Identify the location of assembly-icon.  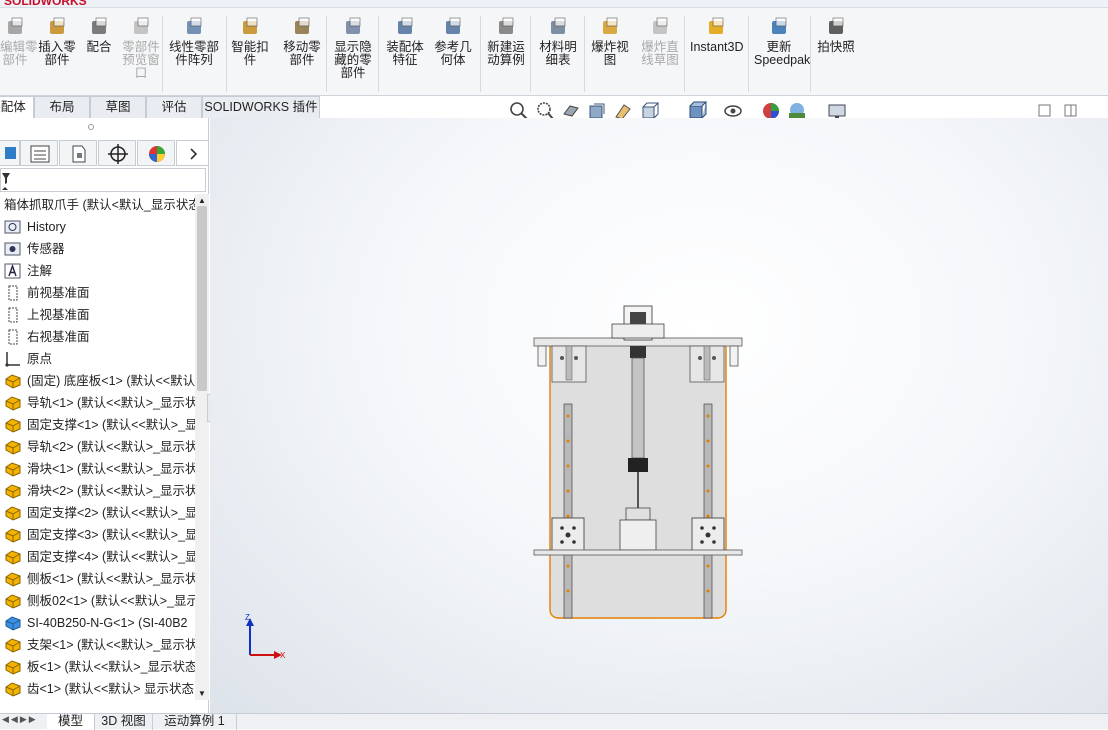
(13, 623).